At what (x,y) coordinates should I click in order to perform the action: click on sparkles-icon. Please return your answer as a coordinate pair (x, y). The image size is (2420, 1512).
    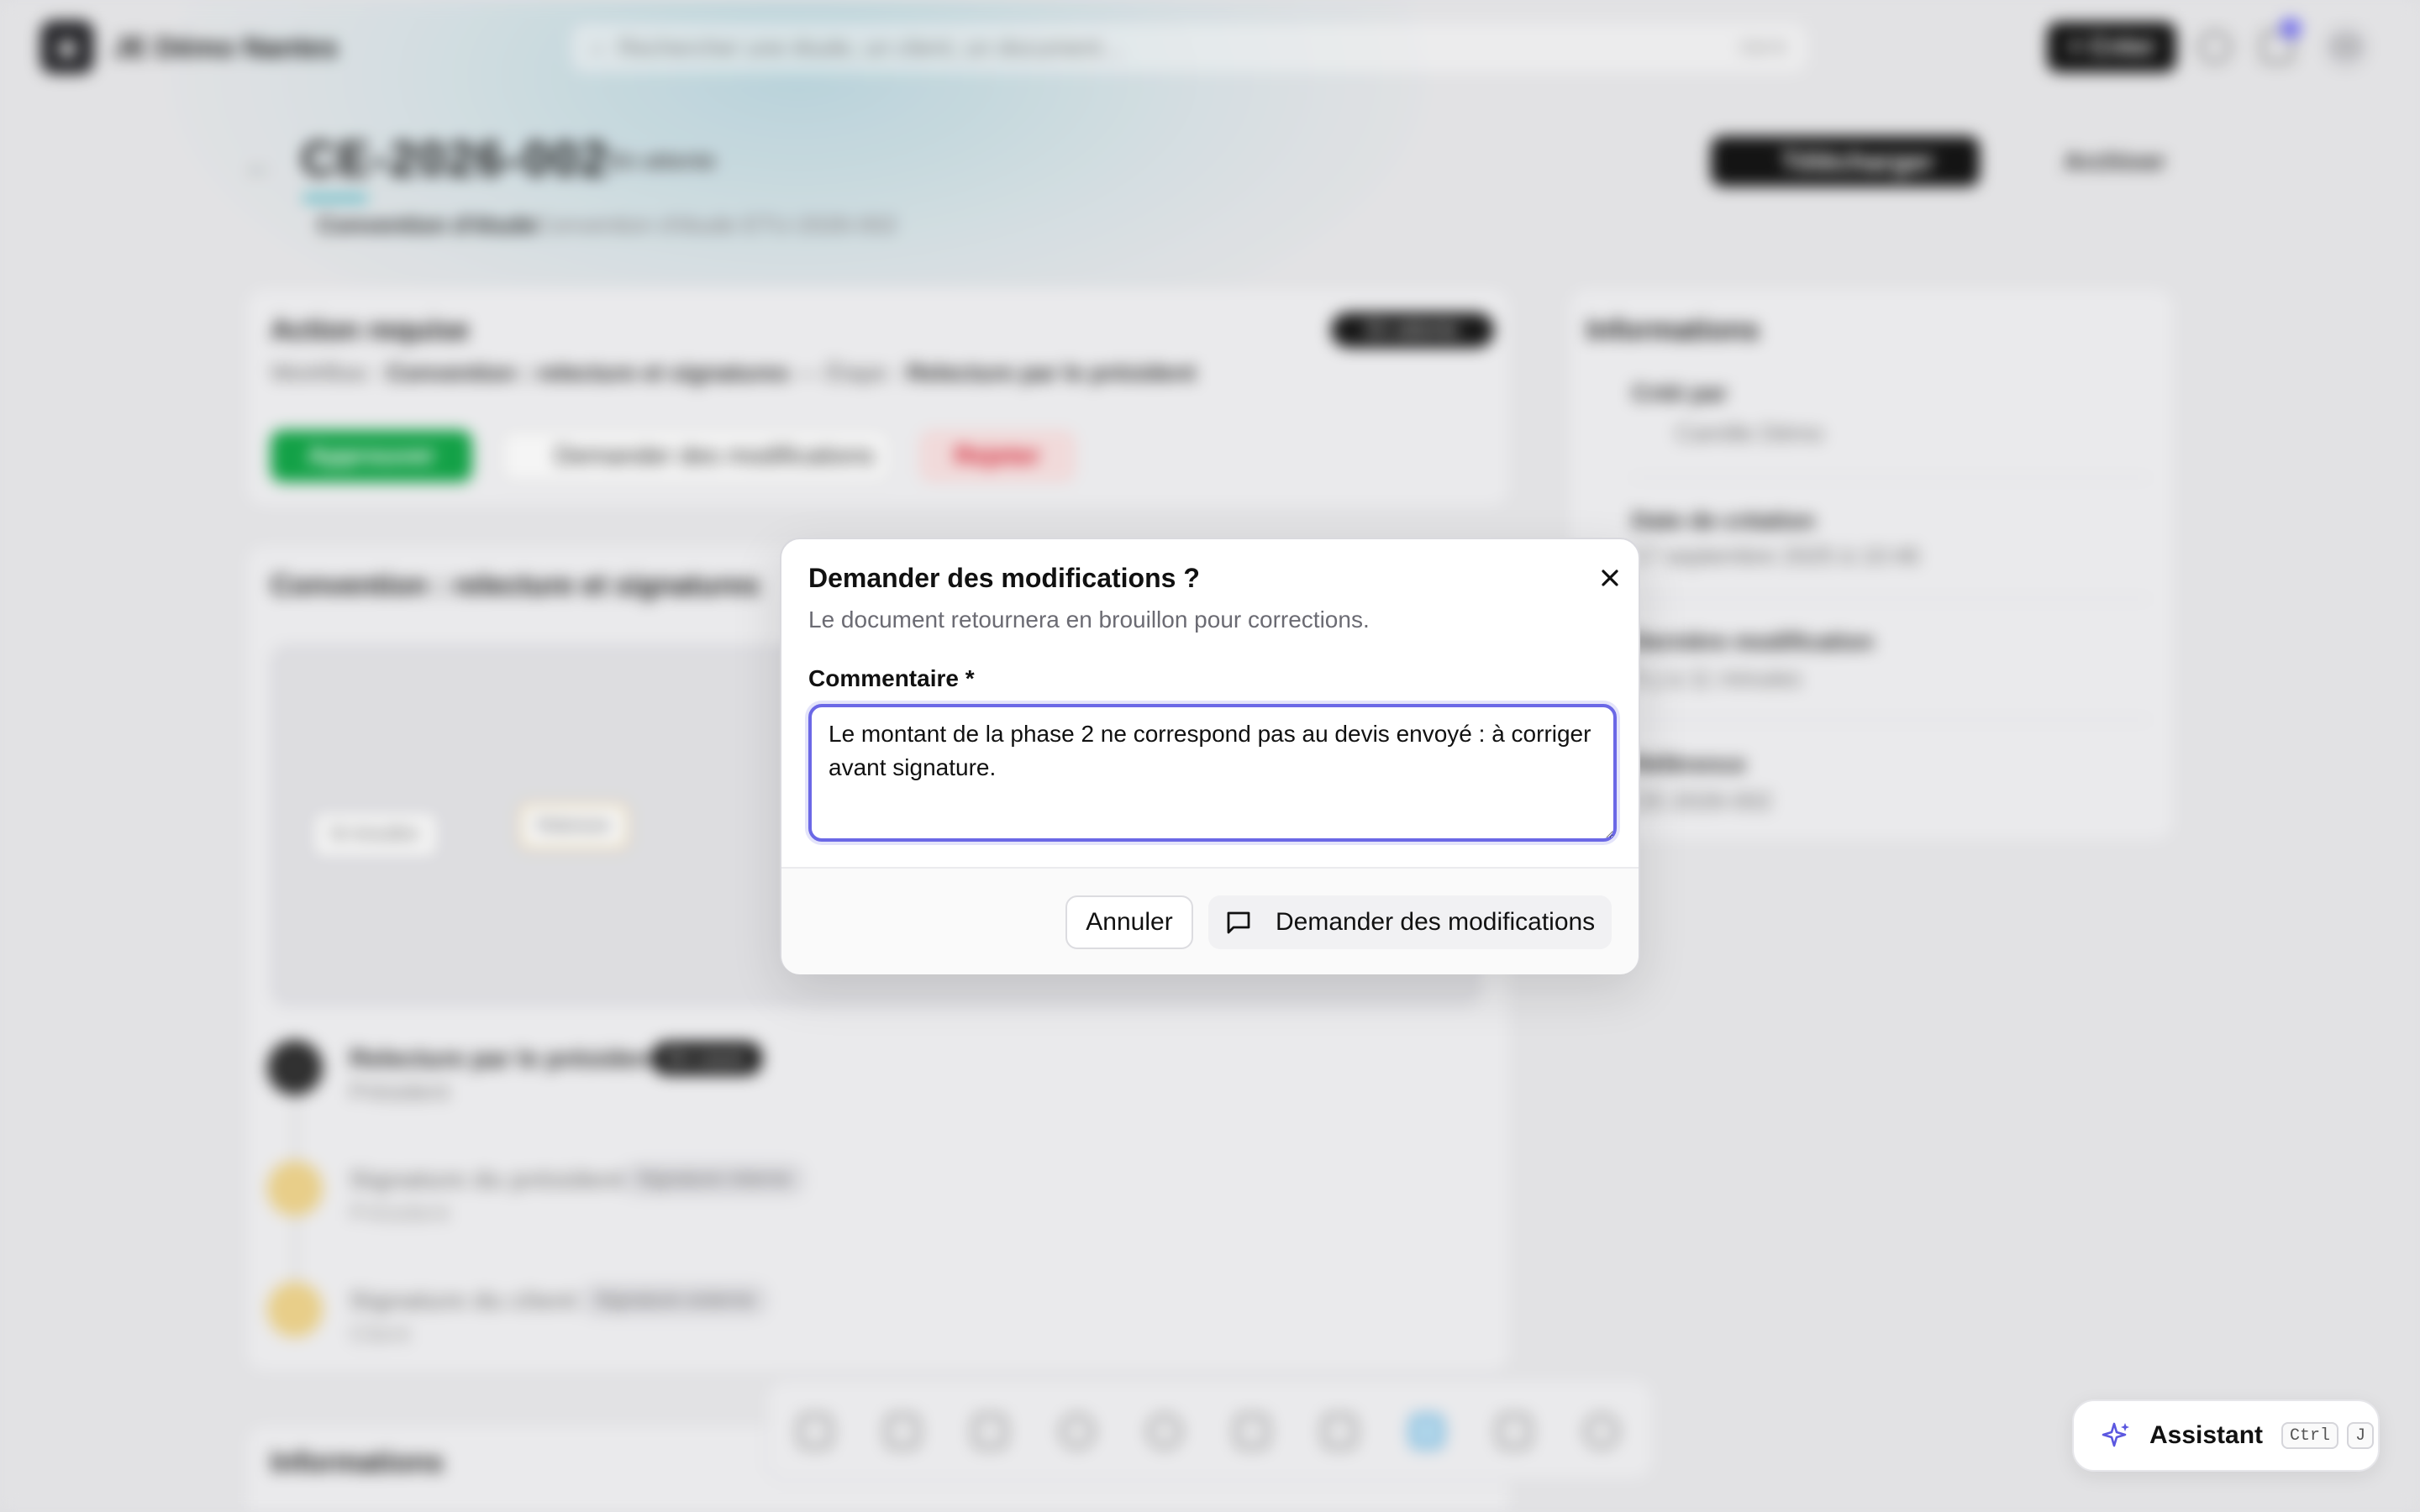
    Looking at the image, I should click on (2115, 1434).